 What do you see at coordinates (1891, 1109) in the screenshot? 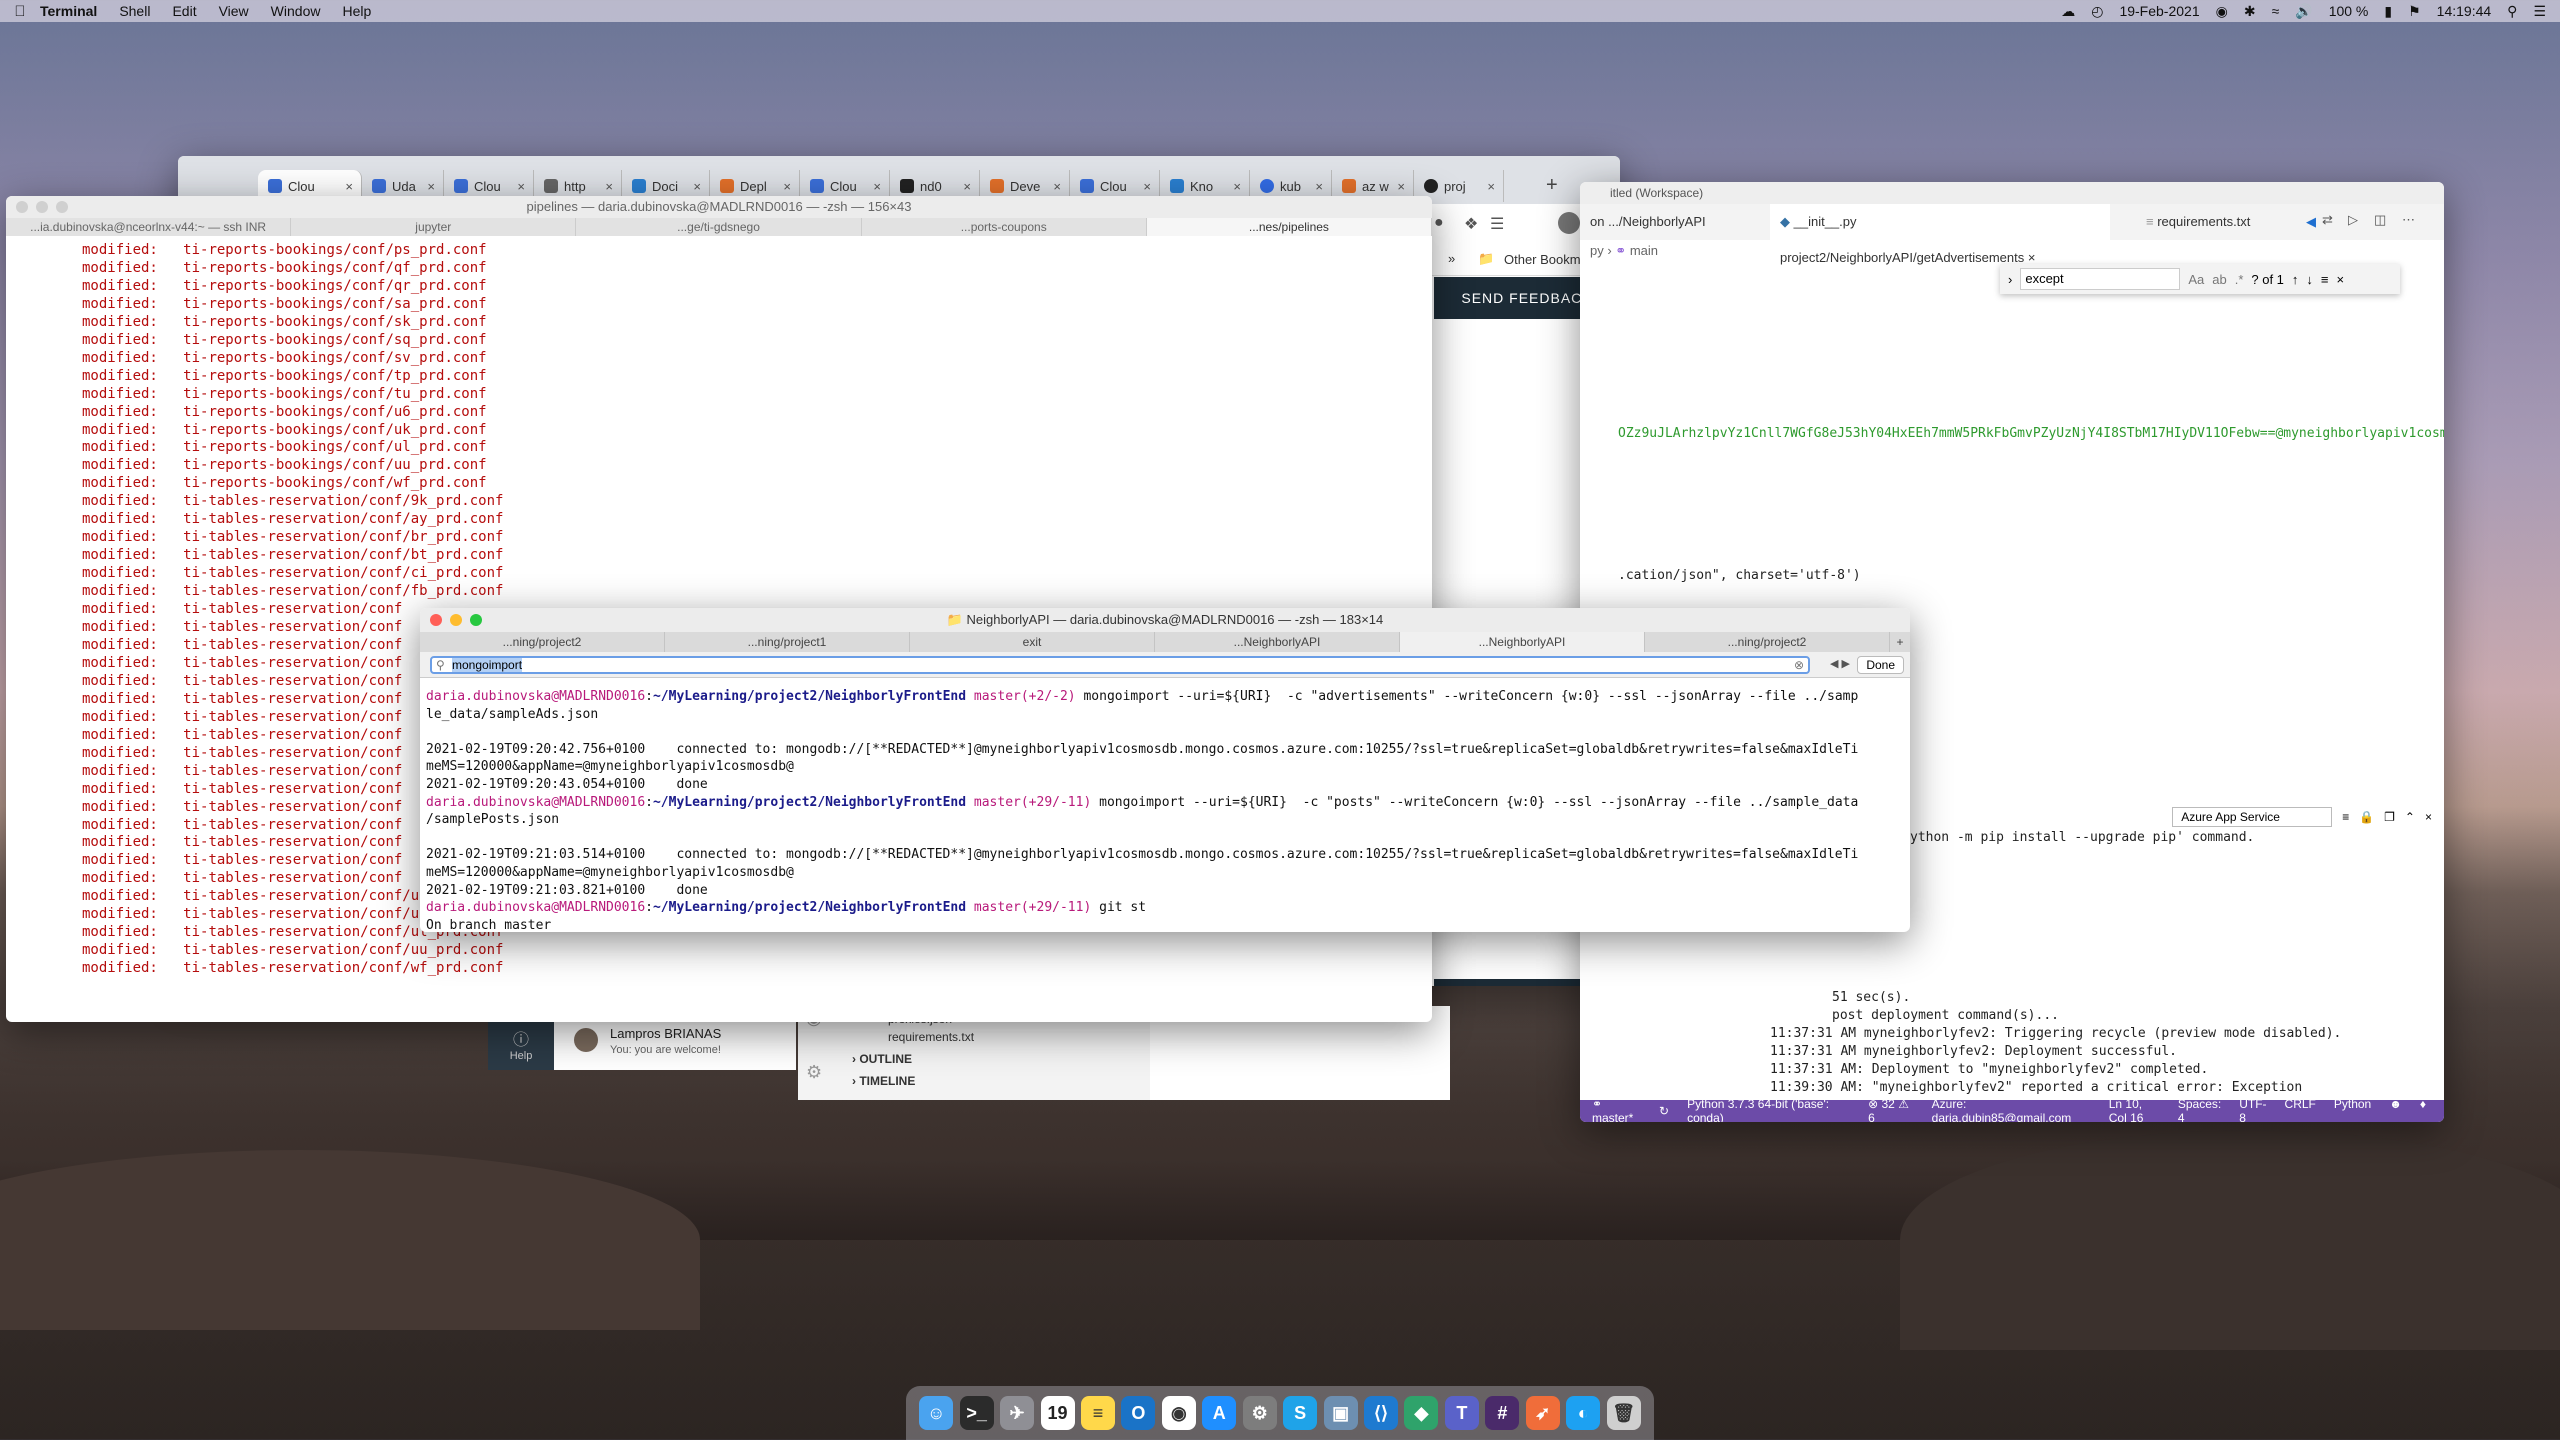
I see `problems-status: ⊗ 32 ⚠ 6` at bounding box center [1891, 1109].